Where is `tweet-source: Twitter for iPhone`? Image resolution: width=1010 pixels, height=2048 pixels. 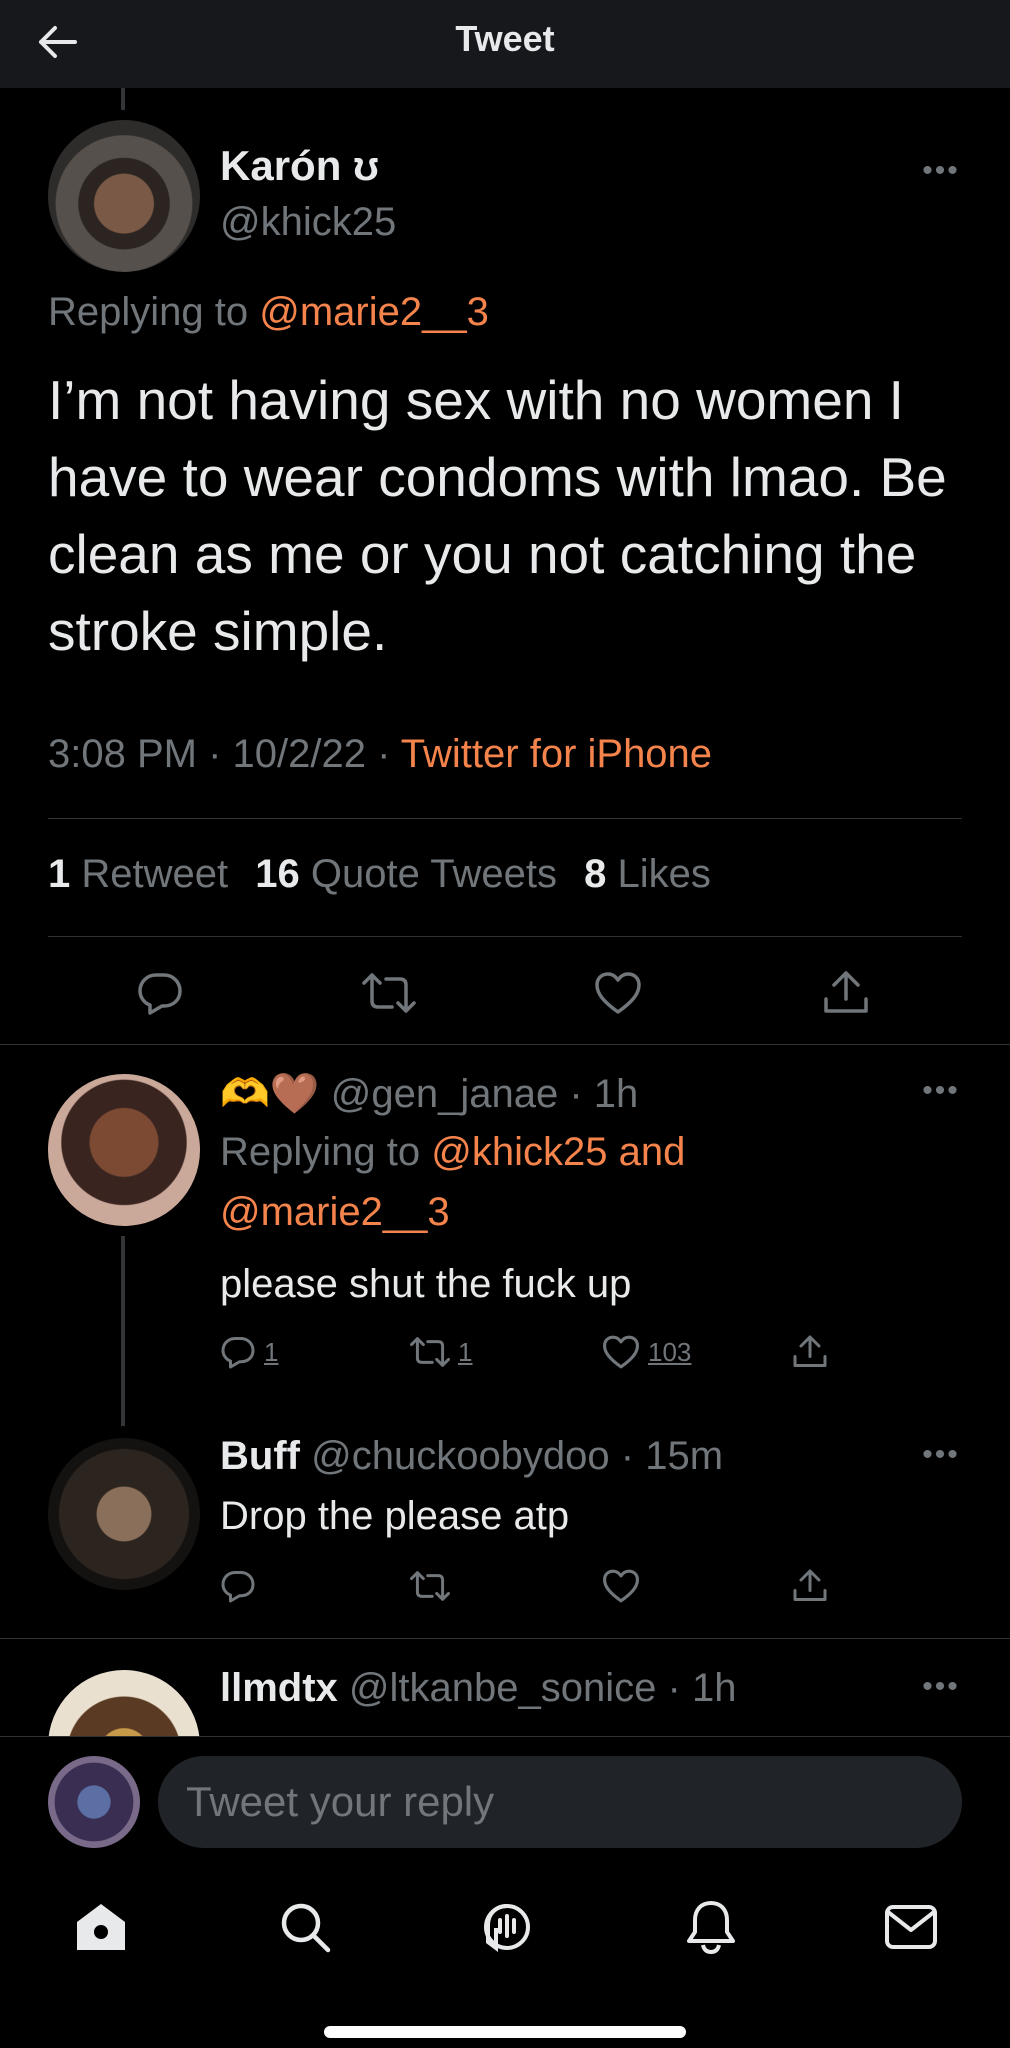 tweet-source: Twitter for iPhone is located at coordinates (556, 754).